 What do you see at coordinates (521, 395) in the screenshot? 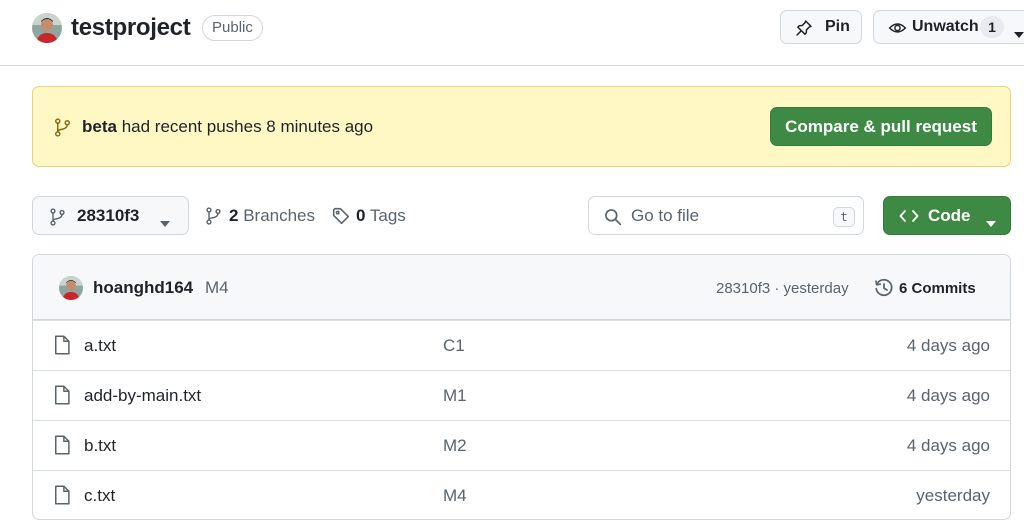
I see `file-row: add-by-main.txt M1 4 days ago` at bounding box center [521, 395].